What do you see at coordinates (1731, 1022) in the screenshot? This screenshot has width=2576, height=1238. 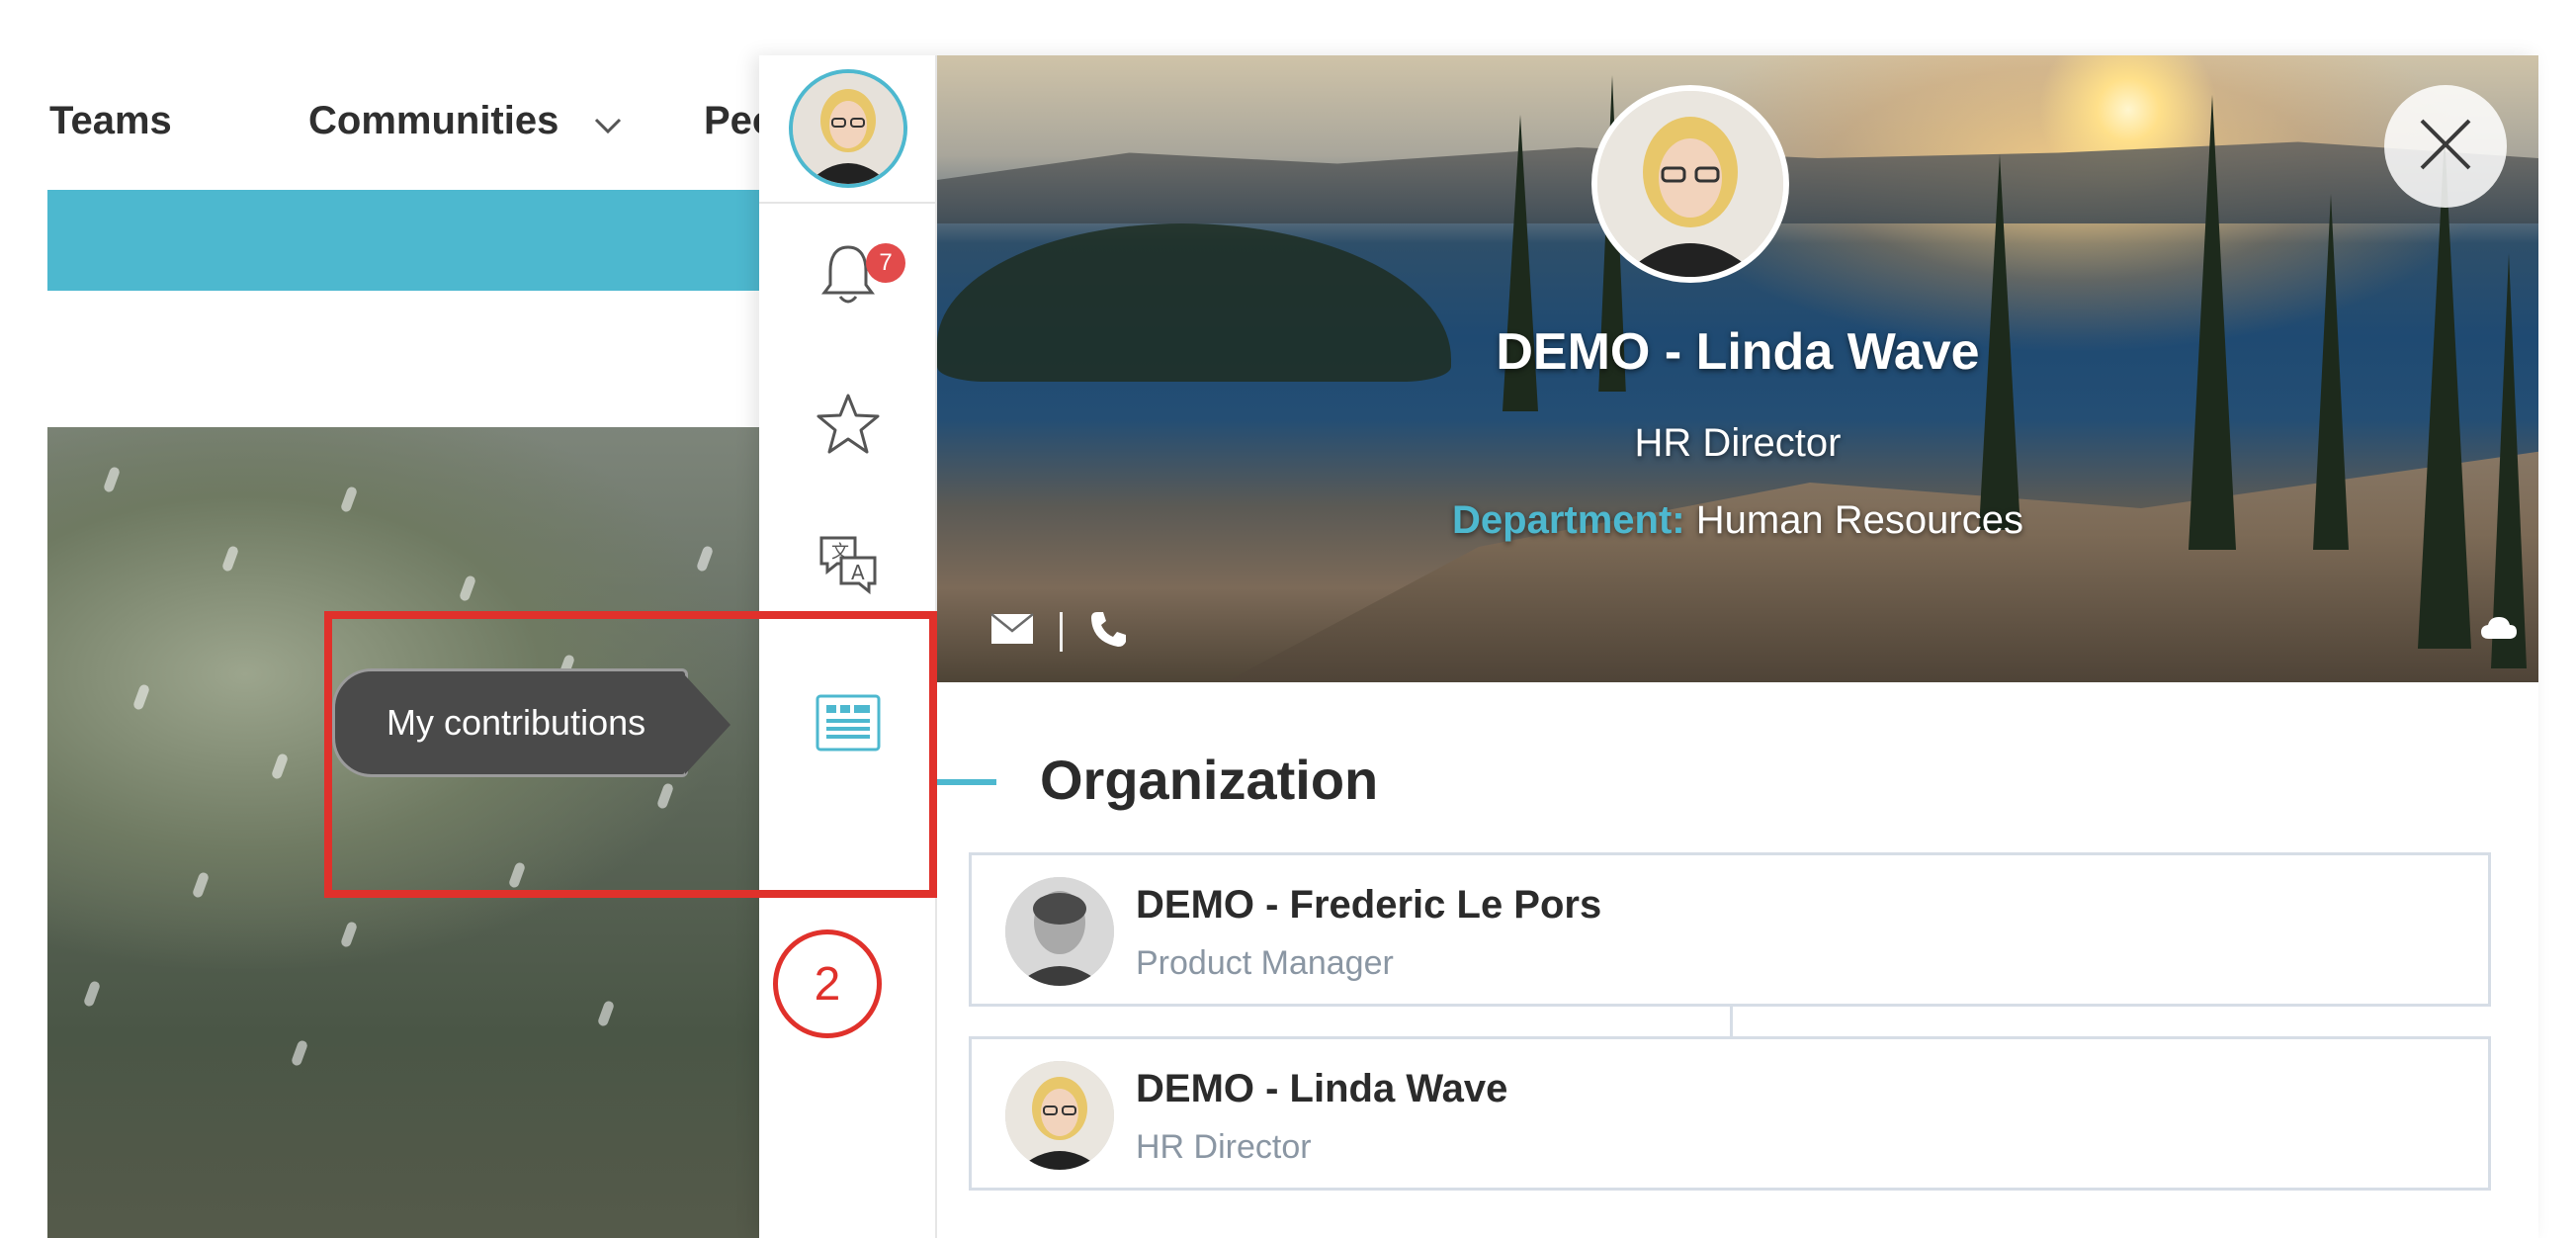 I see `org-connector` at bounding box center [1731, 1022].